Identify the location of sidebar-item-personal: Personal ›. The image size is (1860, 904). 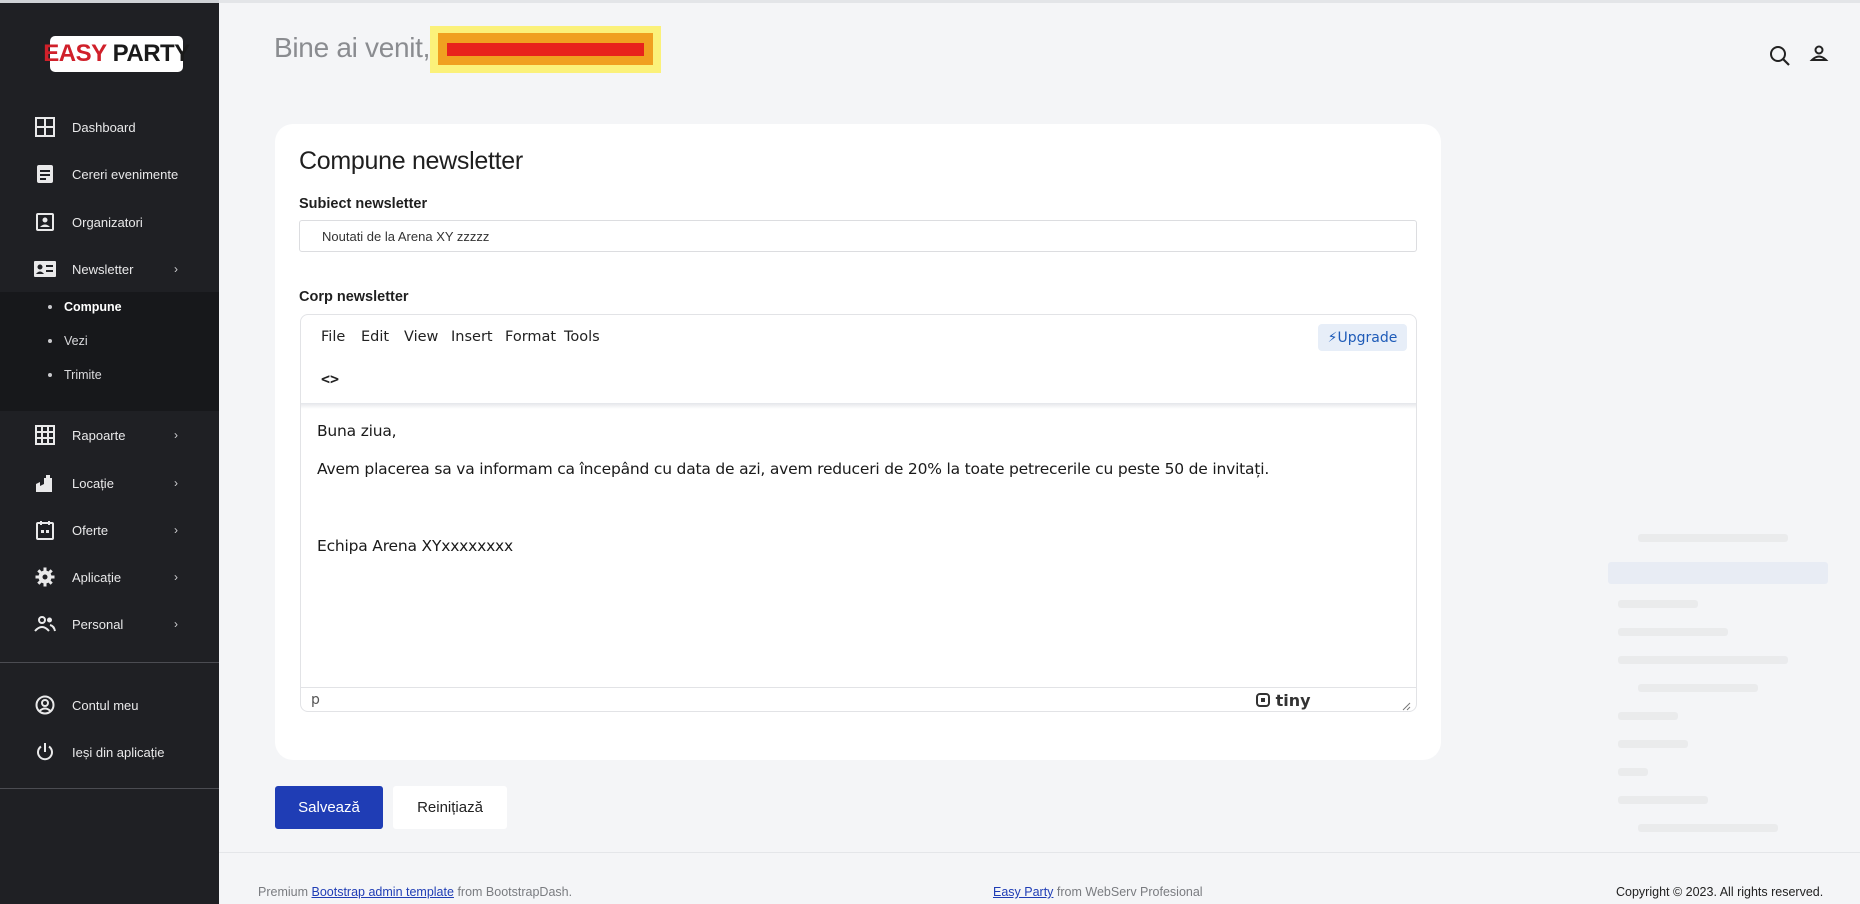
(109, 624).